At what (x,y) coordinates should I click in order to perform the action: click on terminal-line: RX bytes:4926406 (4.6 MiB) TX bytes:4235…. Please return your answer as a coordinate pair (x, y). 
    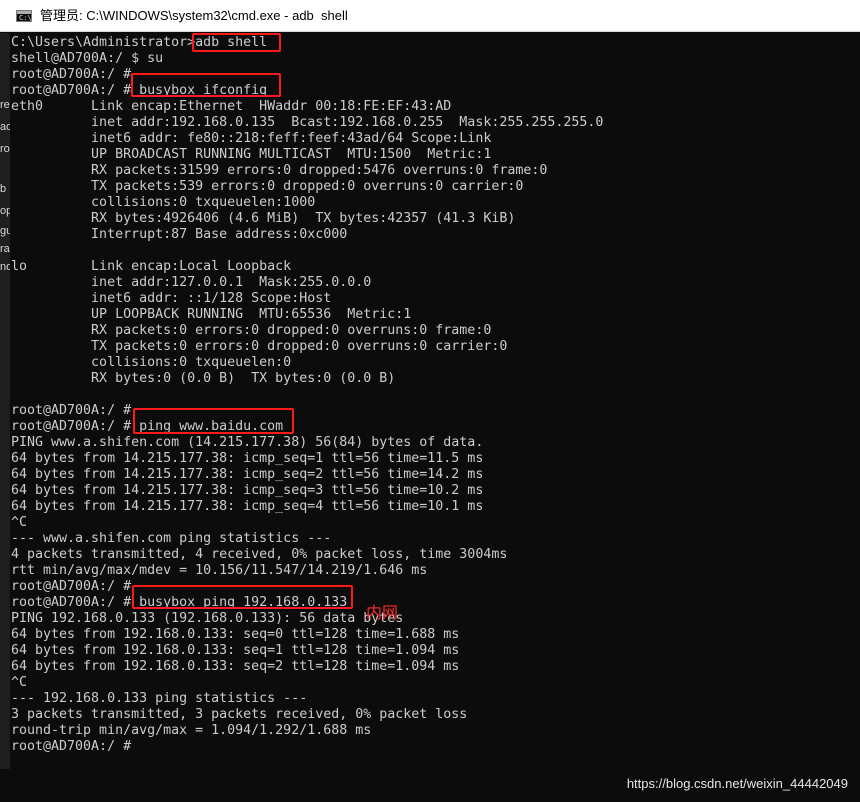
    Looking at the image, I should click on (263, 218).